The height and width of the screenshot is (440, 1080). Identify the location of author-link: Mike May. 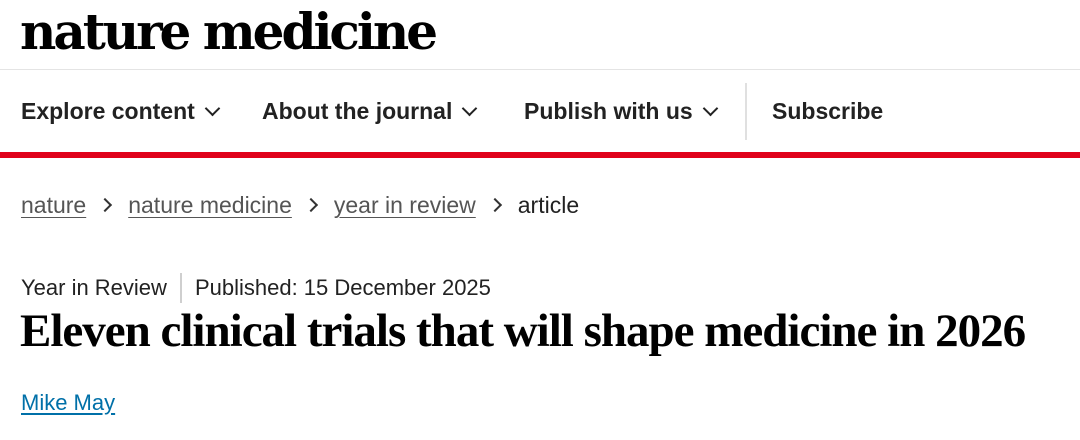
(68, 403).